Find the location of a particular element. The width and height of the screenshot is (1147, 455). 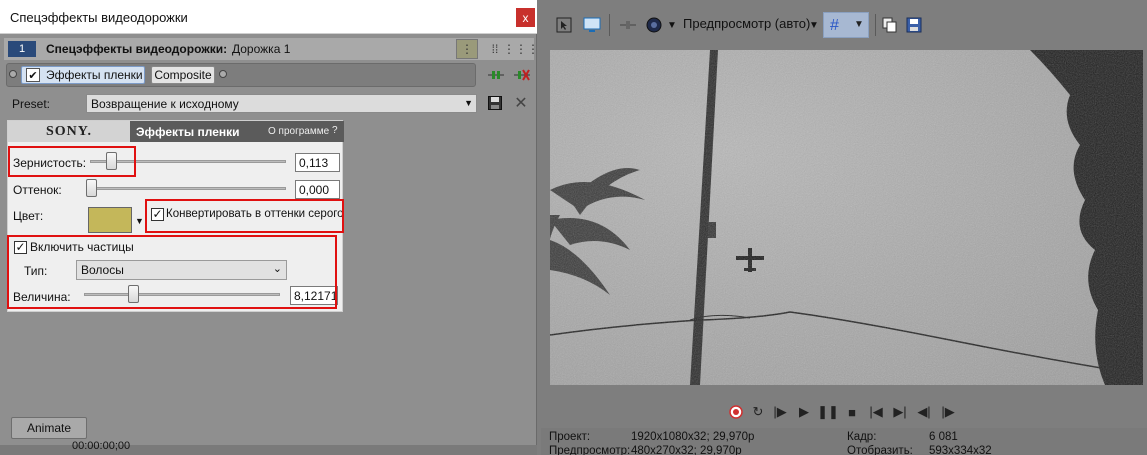

pause-icon: ❚❚ is located at coordinates (828, 411).